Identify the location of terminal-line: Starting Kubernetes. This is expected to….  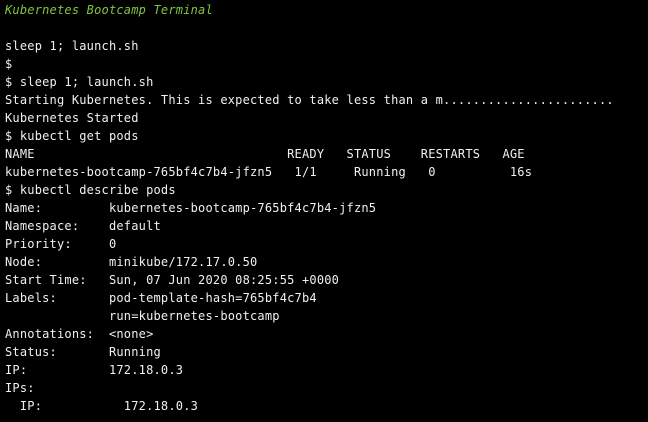
(309, 100).